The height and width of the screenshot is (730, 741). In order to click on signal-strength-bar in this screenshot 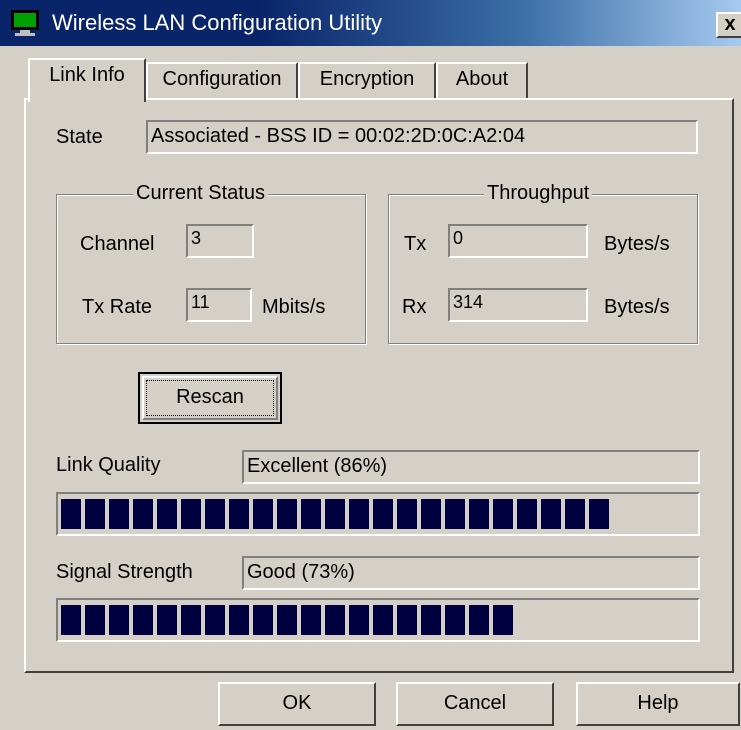, I will do `click(378, 620)`.